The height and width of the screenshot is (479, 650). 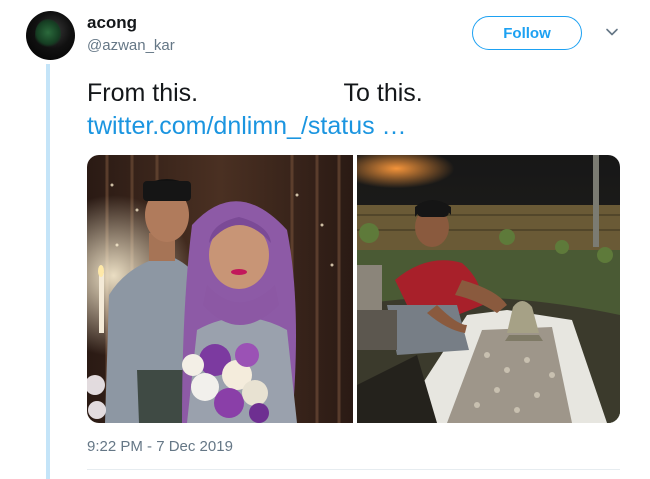 I want to click on divider, so click(x=353, y=469).